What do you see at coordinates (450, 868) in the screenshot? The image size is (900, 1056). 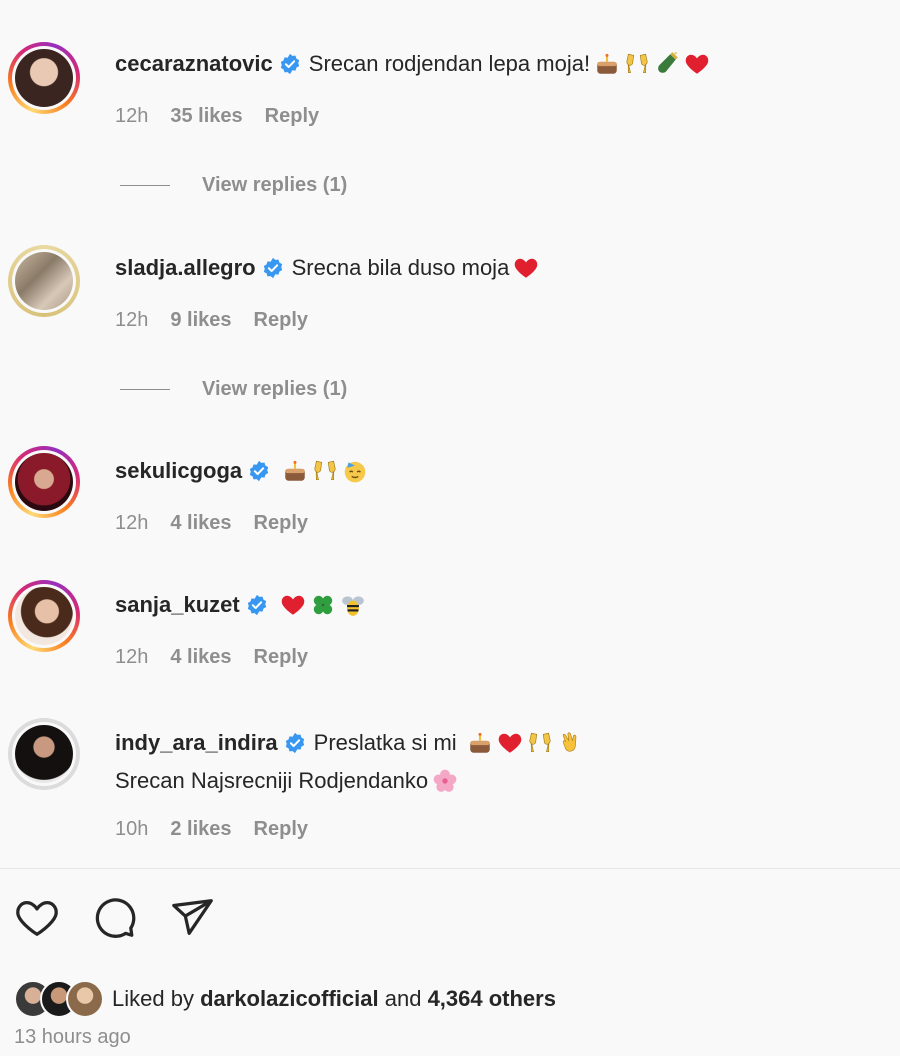 I see `section-divider` at bounding box center [450, 868].